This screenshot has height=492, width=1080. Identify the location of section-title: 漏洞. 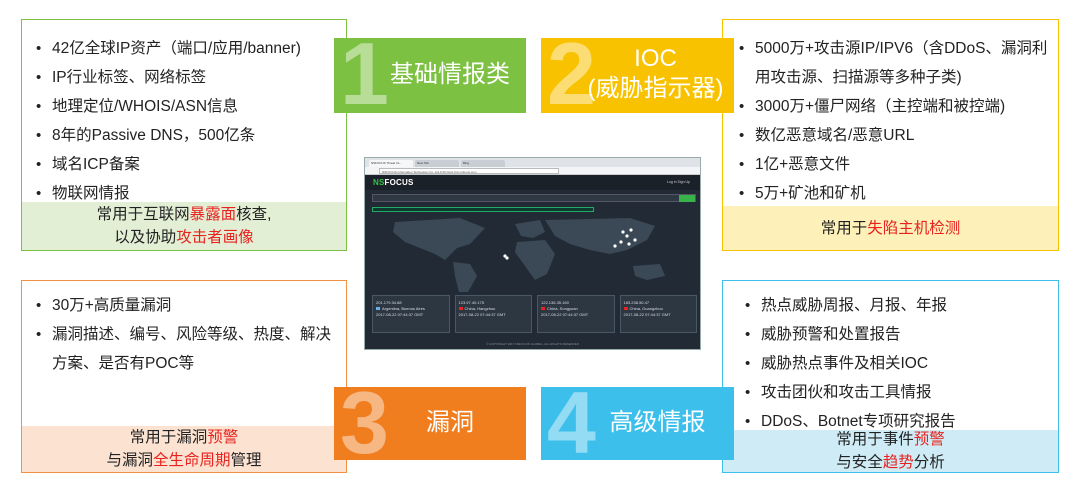
(450, 422).